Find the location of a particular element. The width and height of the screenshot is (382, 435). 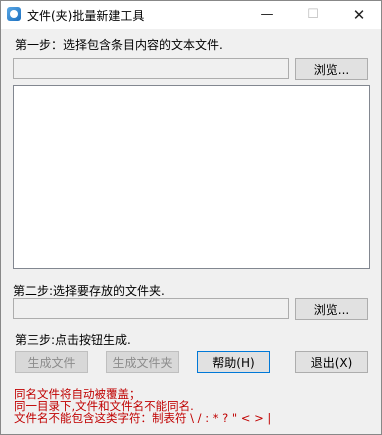

generate-folders-button: 生成文件夹 is located at coordinates (142, 362).